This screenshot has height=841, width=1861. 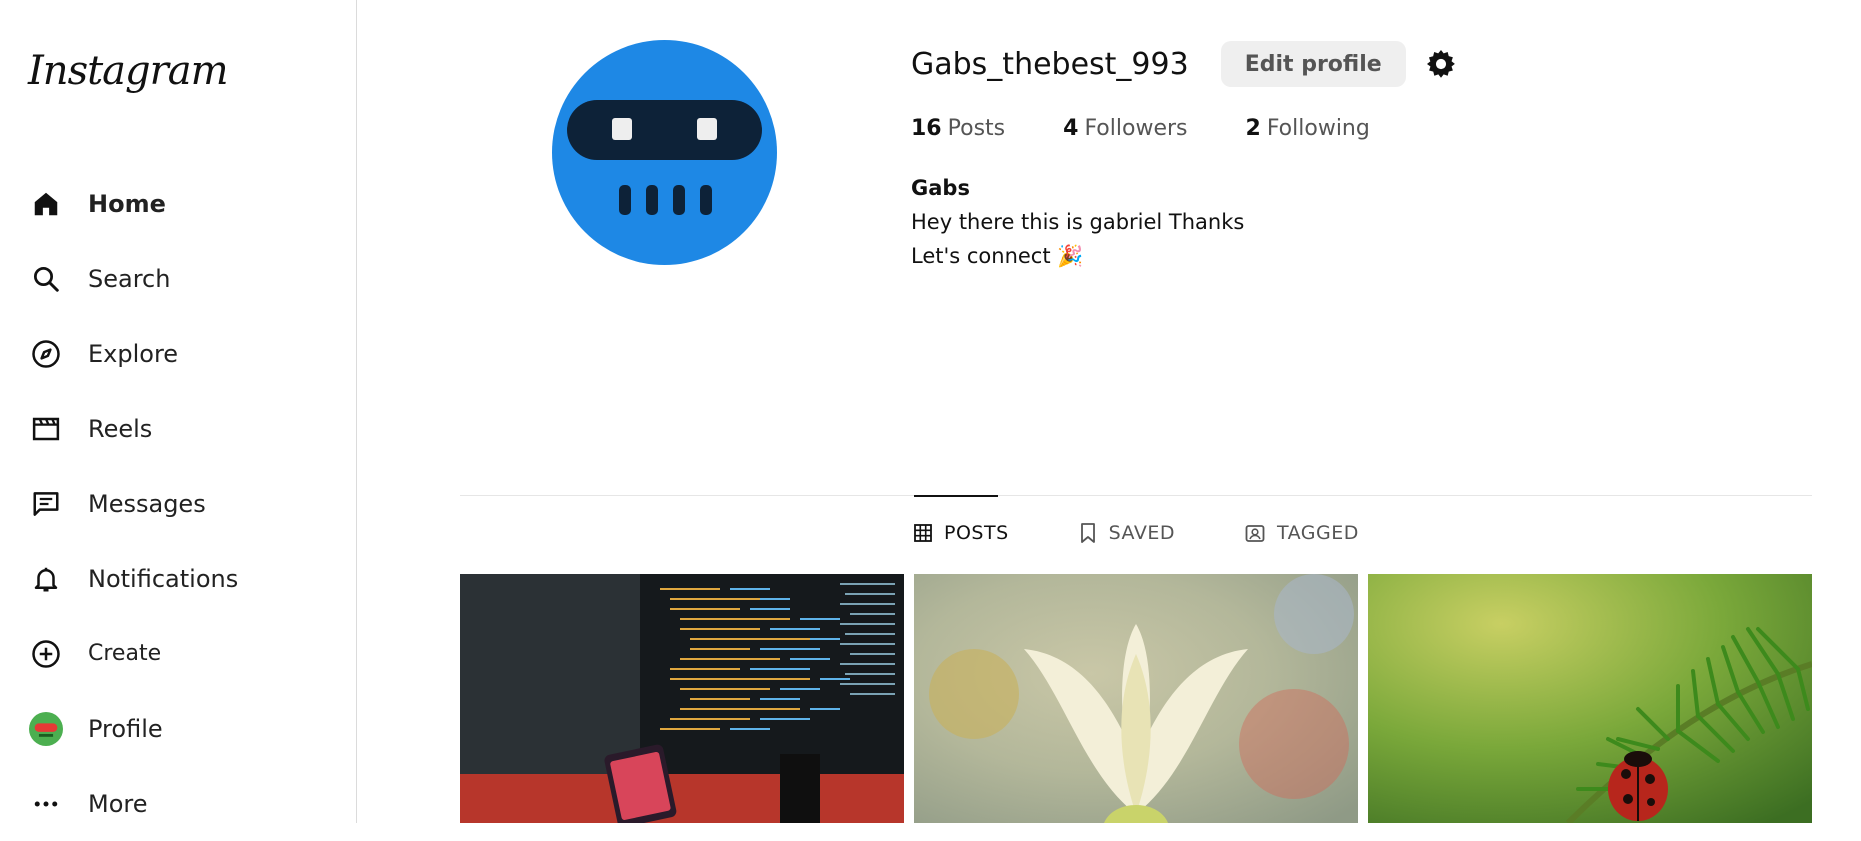 I want to click on sidebar-item-label: Home, so click(x=127, y=203).